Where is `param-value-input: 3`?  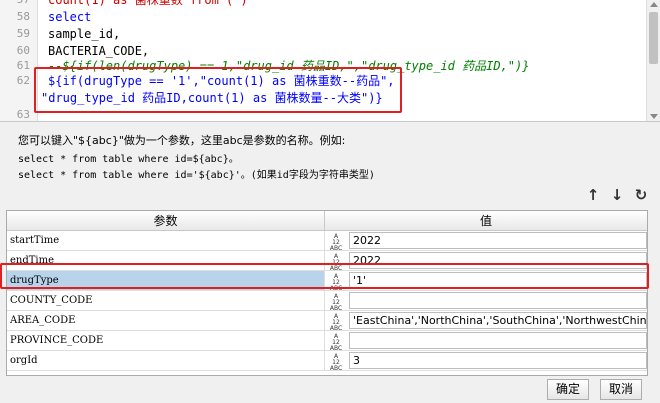 param-value-input: 3 is located at coordinates (498, 360).